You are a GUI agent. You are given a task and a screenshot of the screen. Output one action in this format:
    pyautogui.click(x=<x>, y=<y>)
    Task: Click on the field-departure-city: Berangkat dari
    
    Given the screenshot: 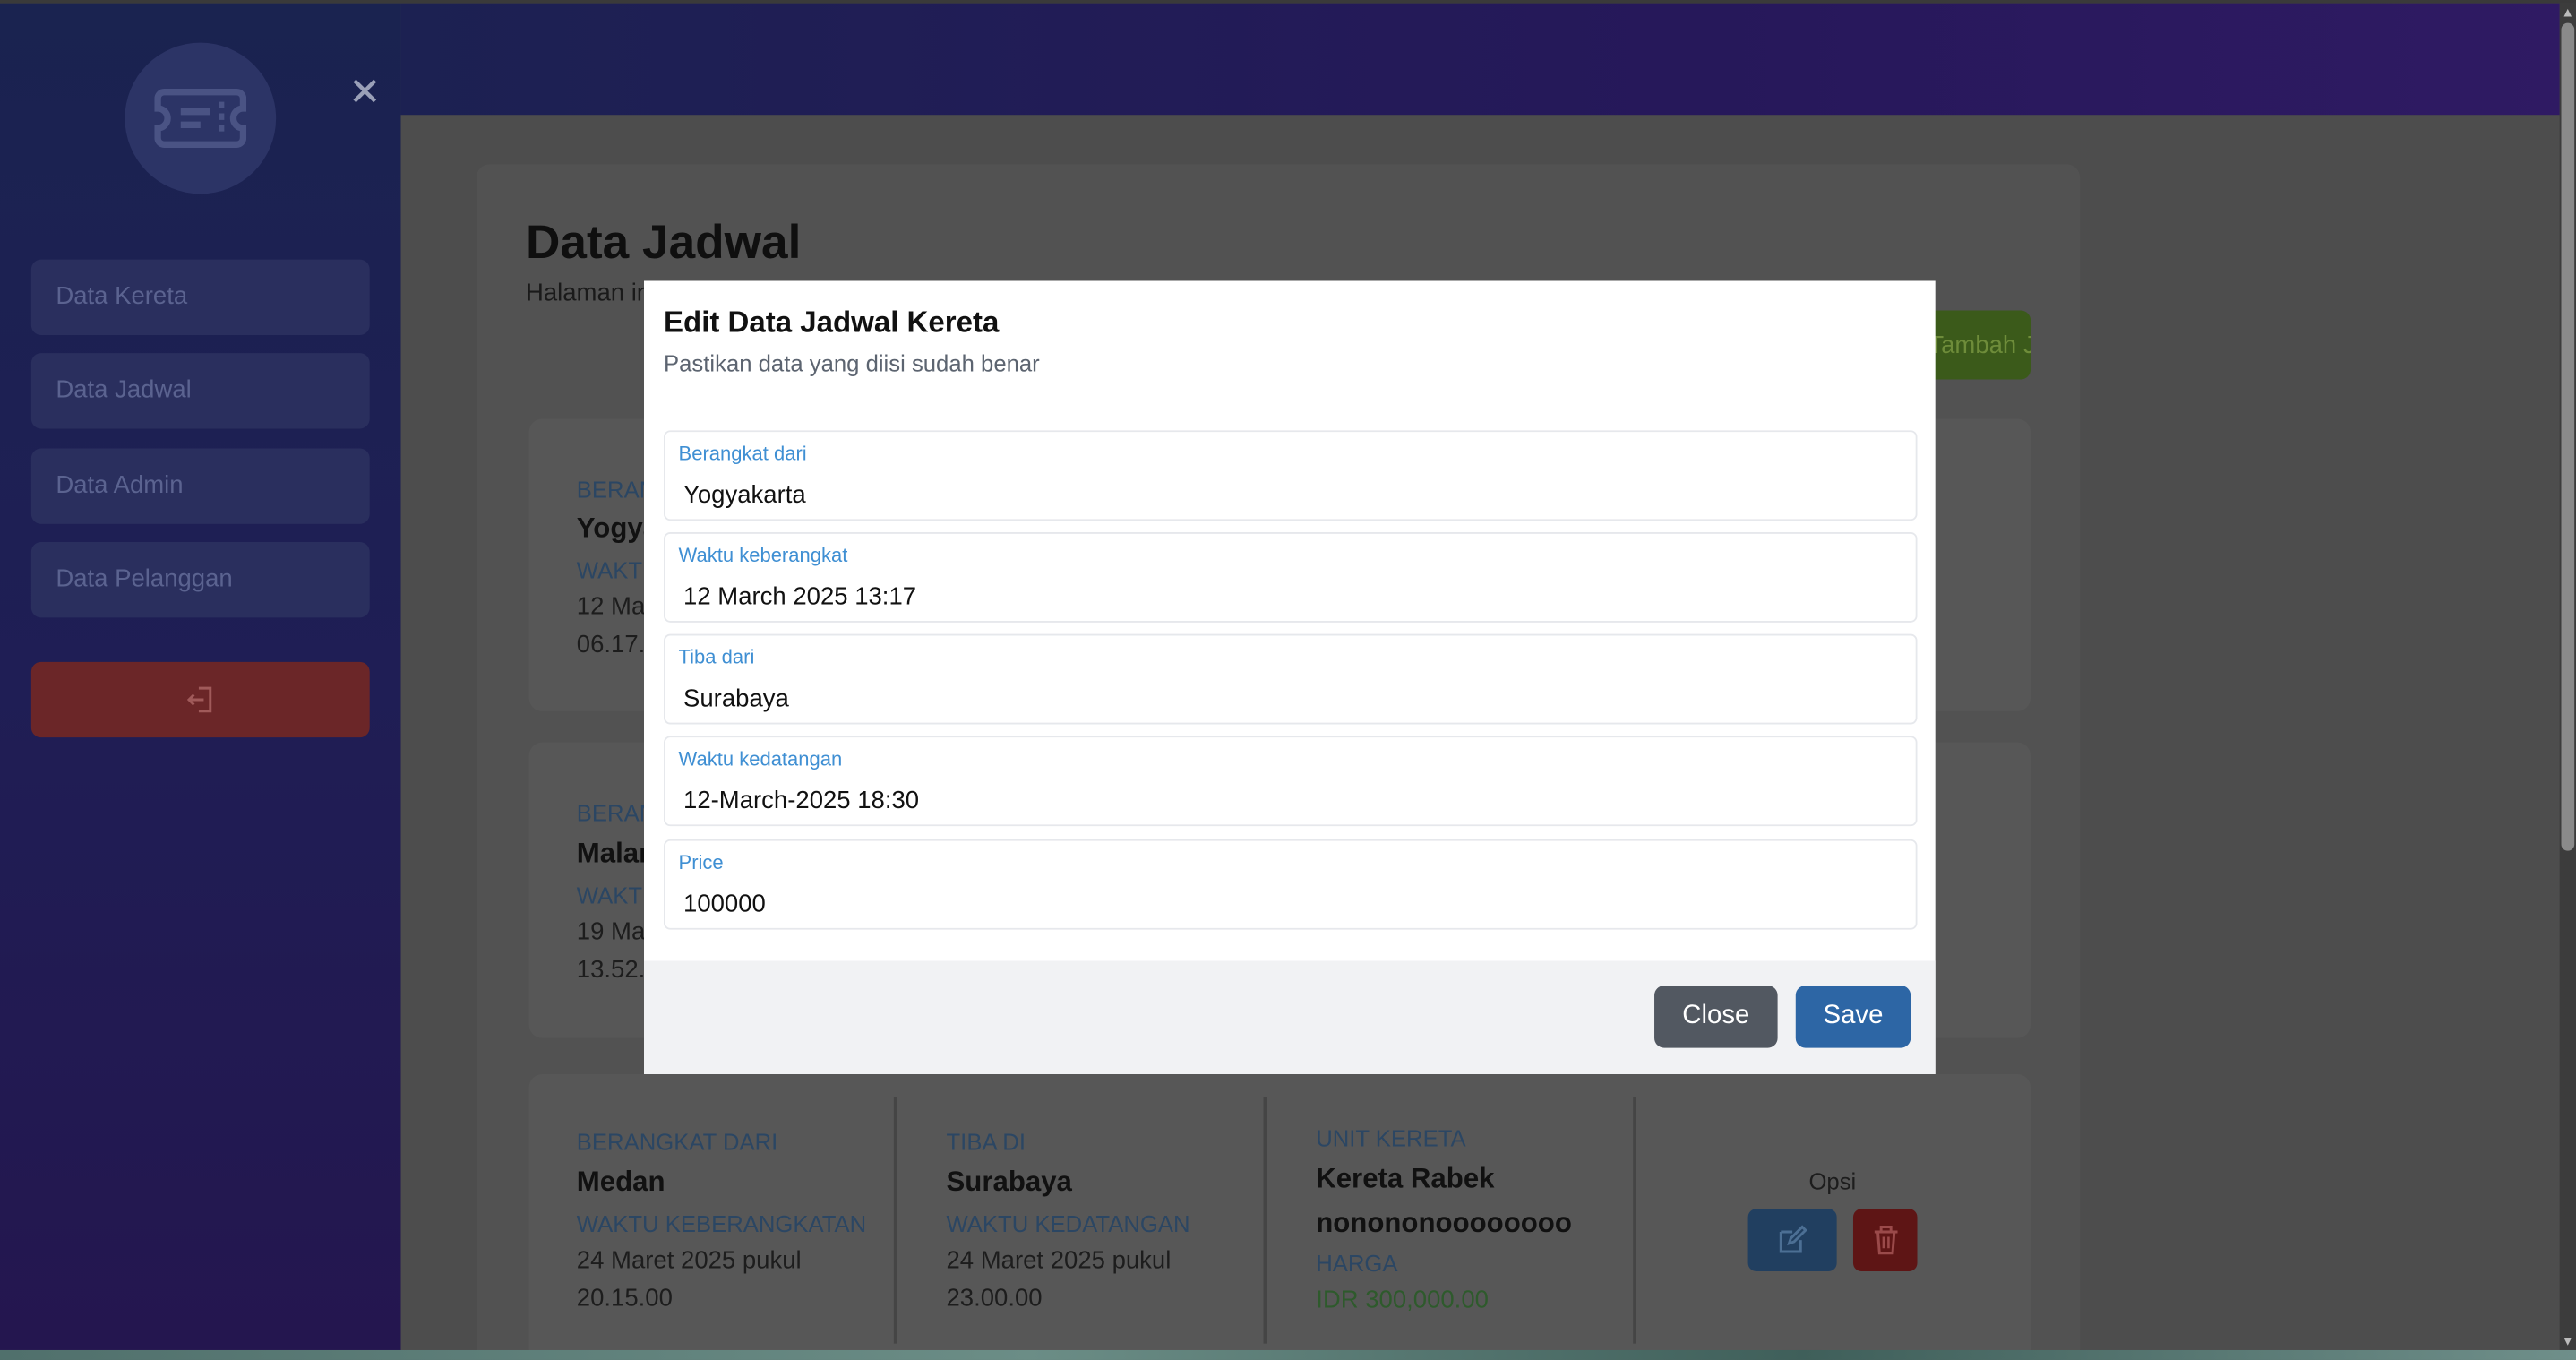 What is the action you would take?
    pyautogui.click(x=1291, y=476)
    